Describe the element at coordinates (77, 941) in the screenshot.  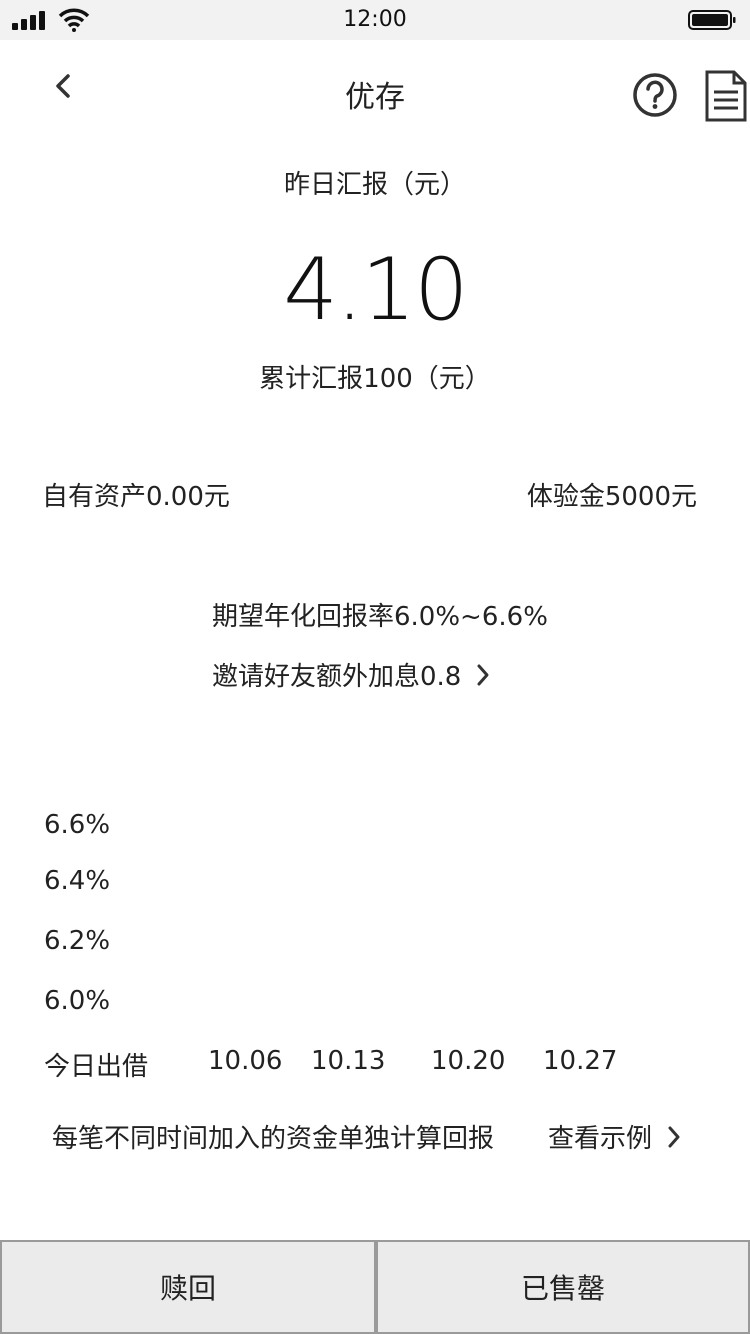
I see `y-tick-label: 6.2%` at that location.